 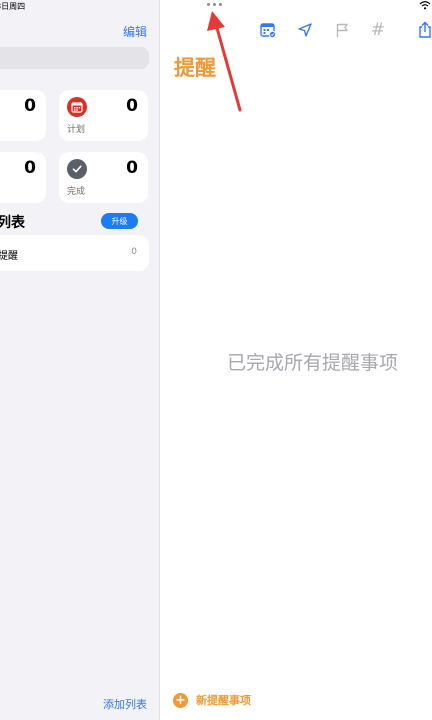 What do you see at coordinates (180, 700) in the screenshot?
I see `plus-icon: +` at bounding box center [180, 700].